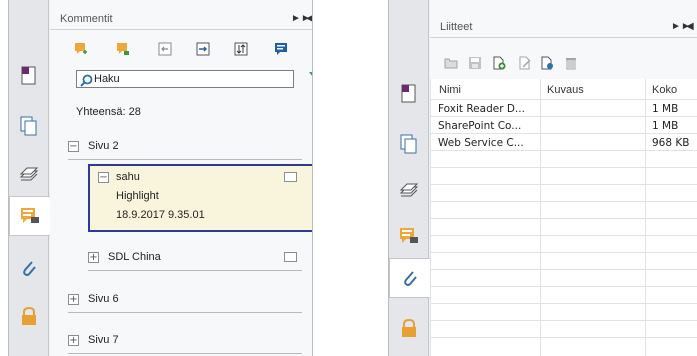 The height and width of the screenshot is (356, 697). What do you see at coordinates (475, 63) in the screenshot?
I see `save-icon` at bounding box center [475, 63].